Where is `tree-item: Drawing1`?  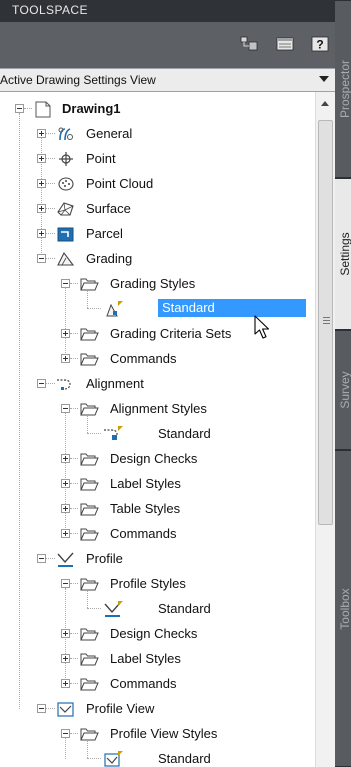
tree-item: Drawing1 is located at coordinates (157, 109).